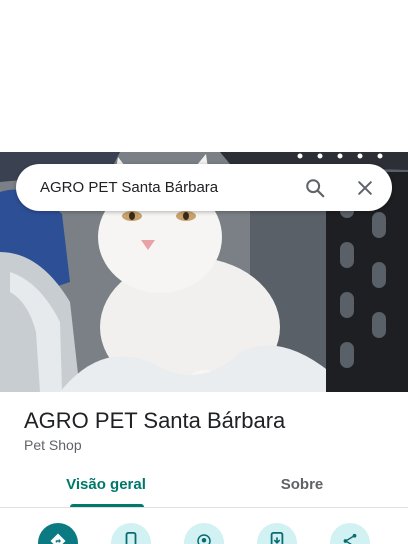 Image resolution: width=408 pixels, height=544 pixels. Describe the element at coordinates (350, 538) in the screenshot. I see `share-icon` at that location.